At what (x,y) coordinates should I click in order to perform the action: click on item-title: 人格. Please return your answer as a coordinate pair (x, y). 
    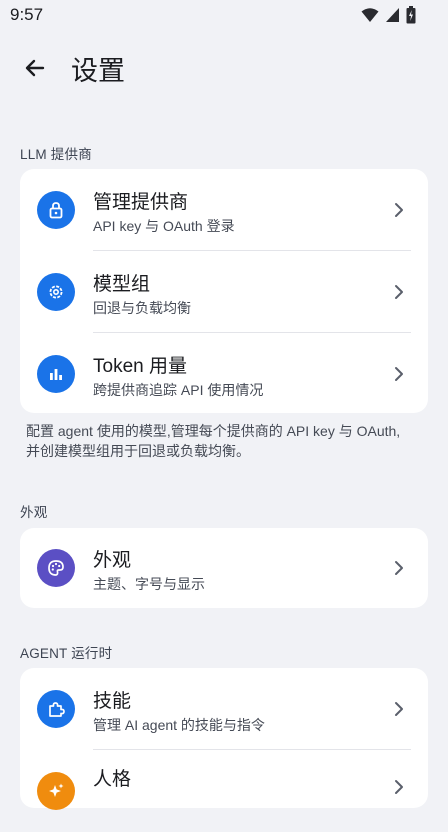
    Looking at the image, I should click on (112, 779).